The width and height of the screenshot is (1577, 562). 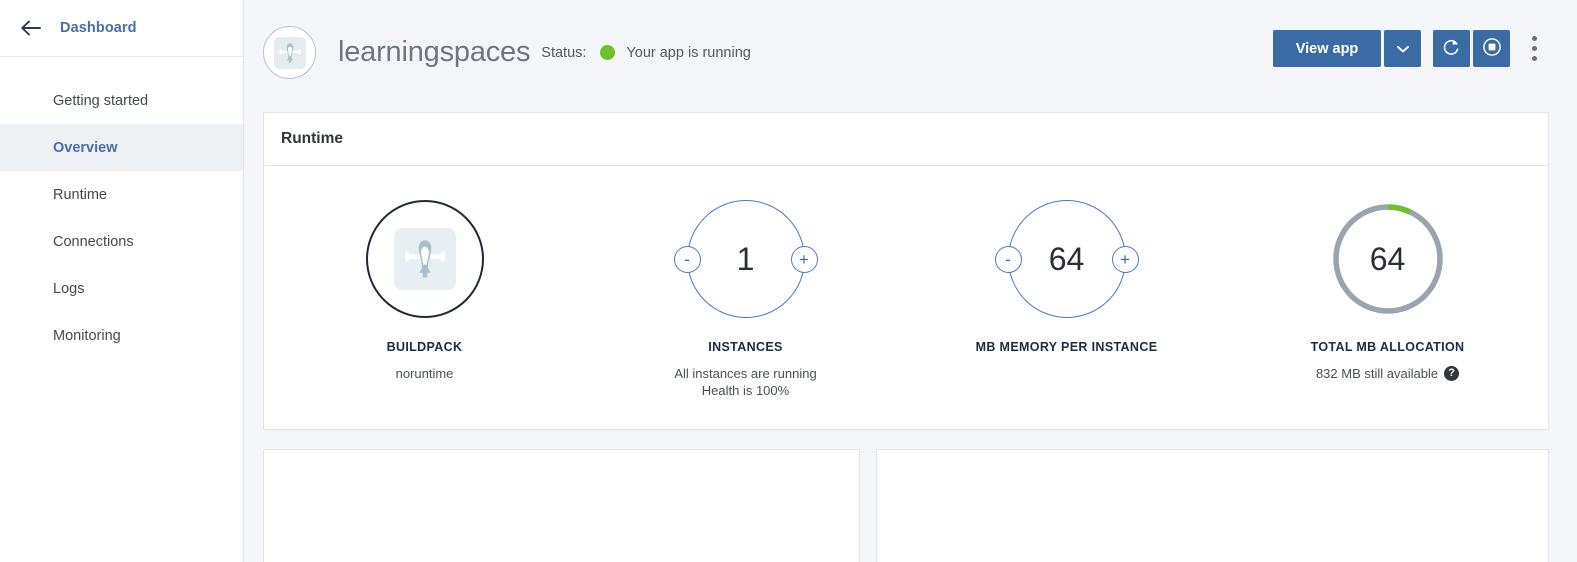 I want to click on metric-memory-per-instance: 64 - + MB MEMORY PER INSTANCE, so click(x=1066, y=273).